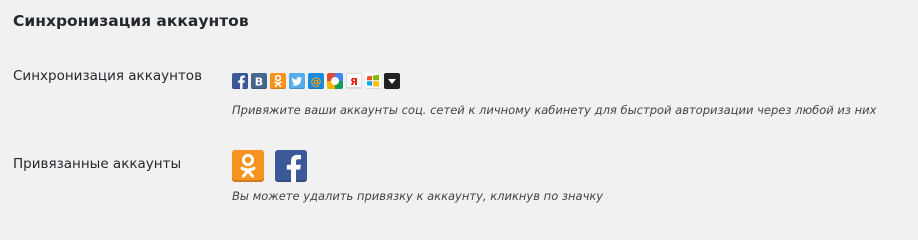 The height and width of the screenshot is (240, 918). What do you see at coordinates (97, 164) in the screenshot?
I see `linked-accounts-label: Привязанные аккаунты` at bounding box center [97, 164].